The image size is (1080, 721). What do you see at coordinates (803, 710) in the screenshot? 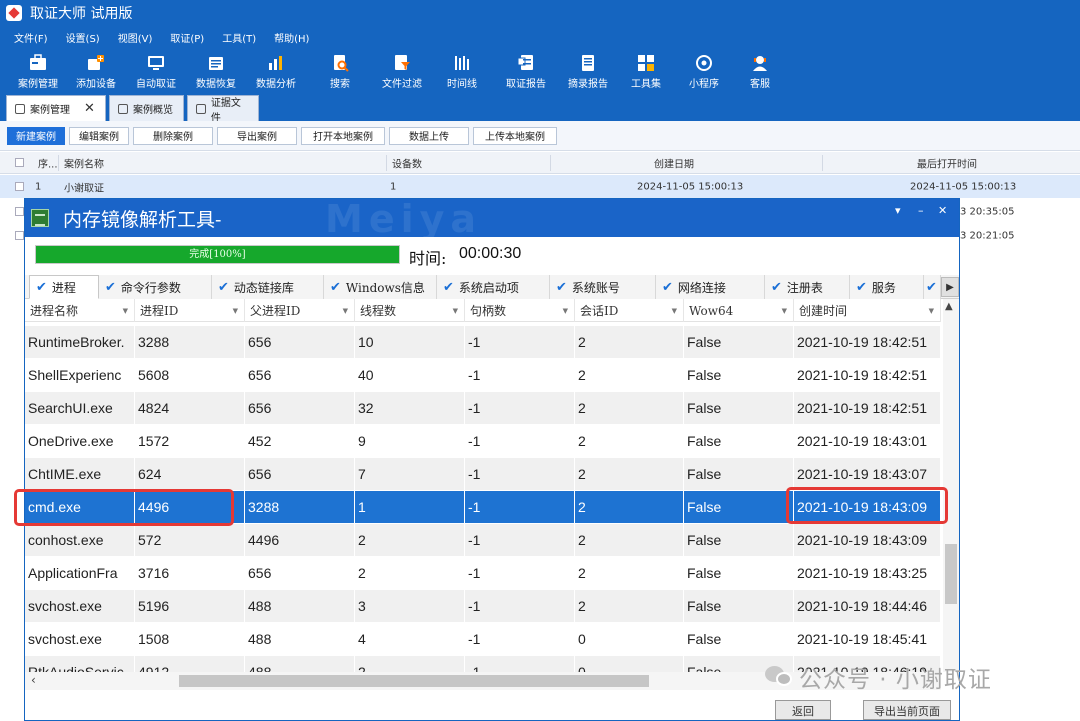
I see `back-button: 返回` at bounding box center [803, 710].